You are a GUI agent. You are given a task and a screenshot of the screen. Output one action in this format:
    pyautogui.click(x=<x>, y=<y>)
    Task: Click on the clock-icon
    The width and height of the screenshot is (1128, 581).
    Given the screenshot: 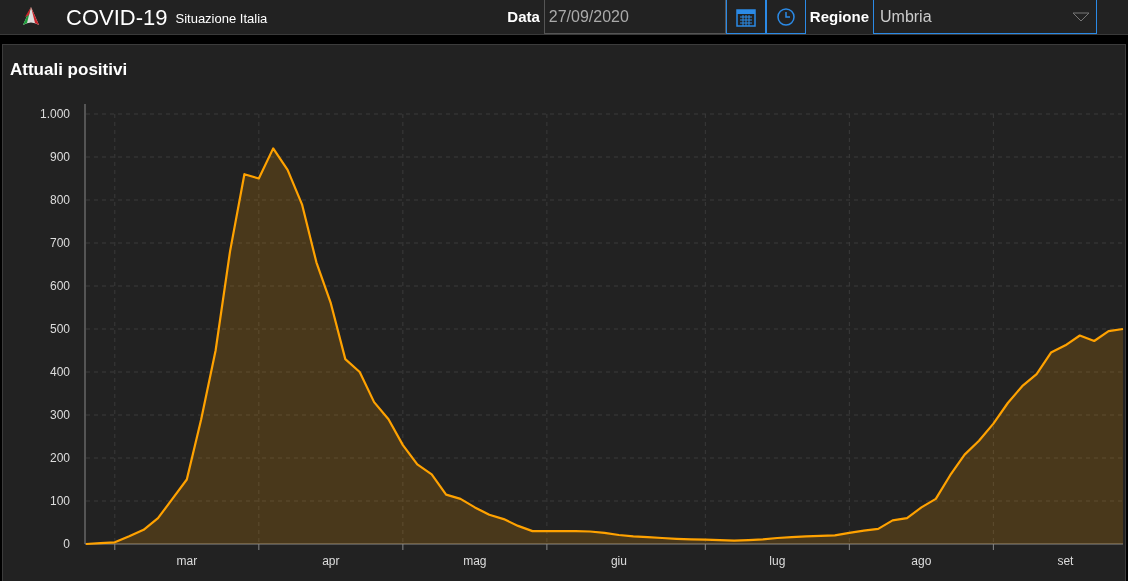 What is the action you would take?
    pyautogui.click(x=785, y=16)
    